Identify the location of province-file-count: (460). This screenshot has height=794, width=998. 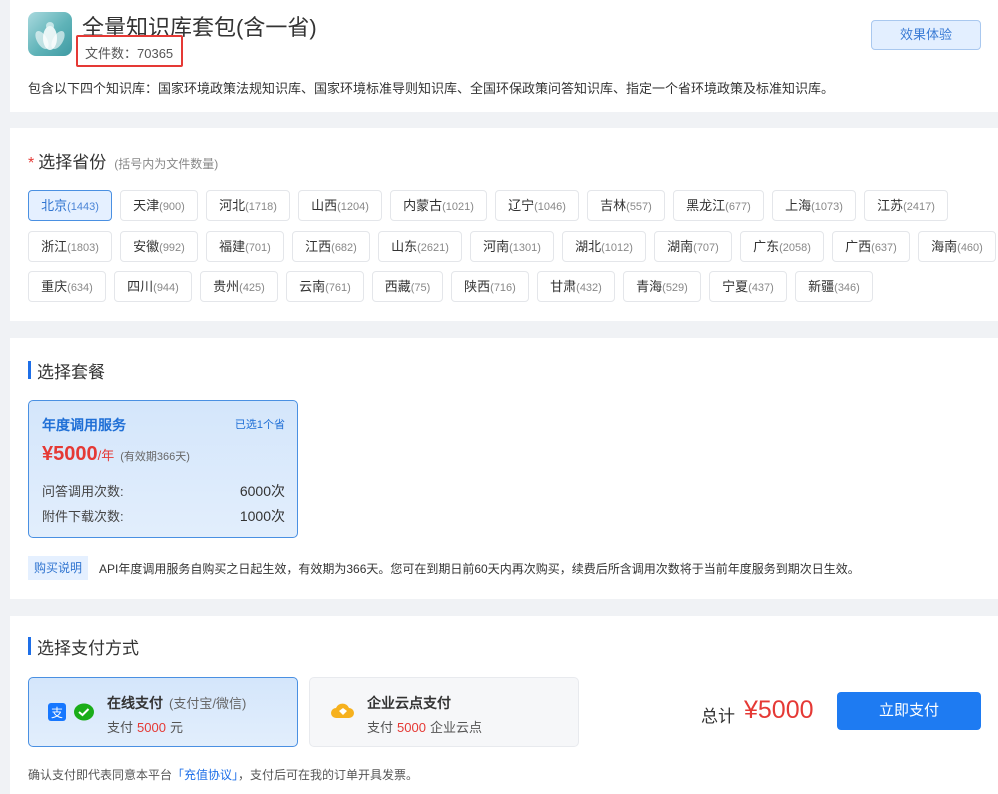
(970, 248).